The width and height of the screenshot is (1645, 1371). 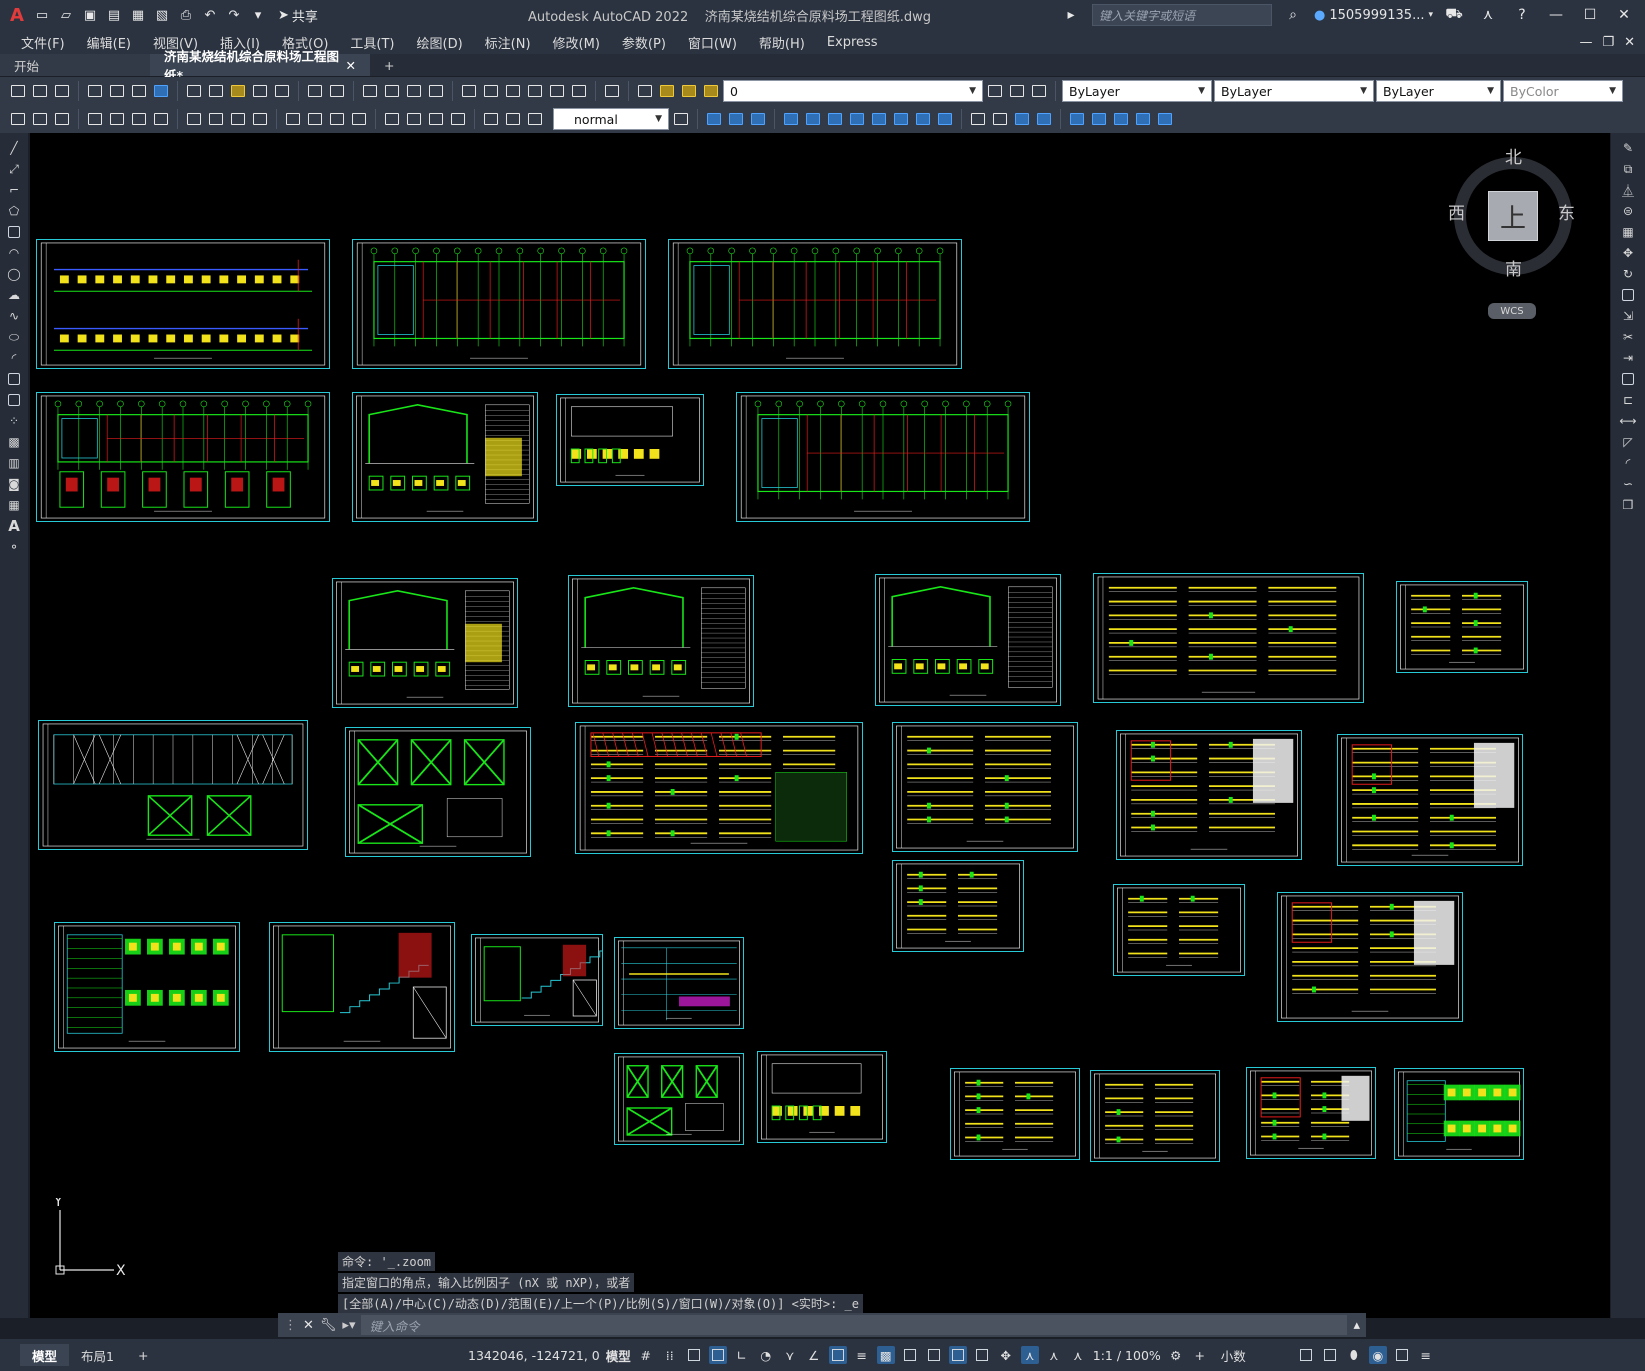 I want to click on cone-icon, so click(x=758, y=119).